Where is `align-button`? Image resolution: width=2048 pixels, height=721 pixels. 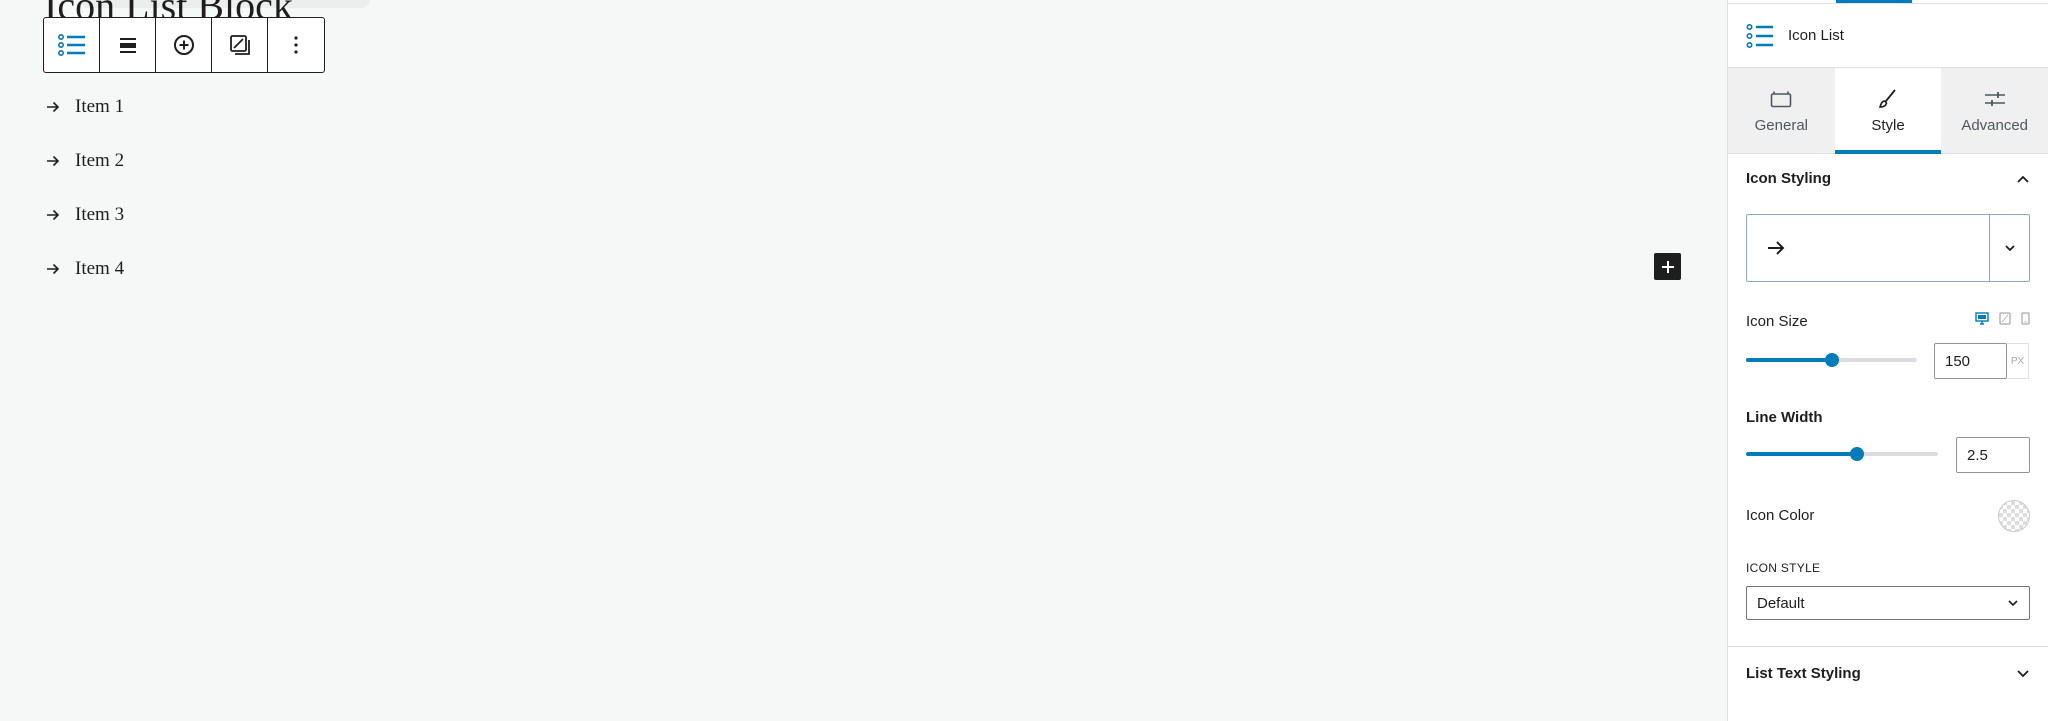
align-button is located at coordinates (128, 45).